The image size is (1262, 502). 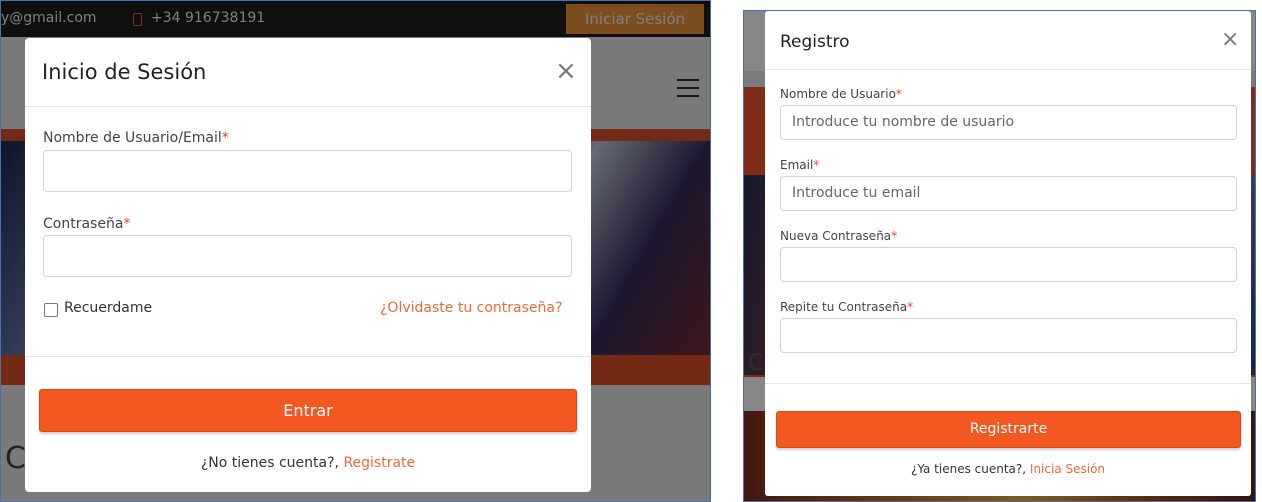 I want to click on repeat-password-input, so click(x=1008, y=335).